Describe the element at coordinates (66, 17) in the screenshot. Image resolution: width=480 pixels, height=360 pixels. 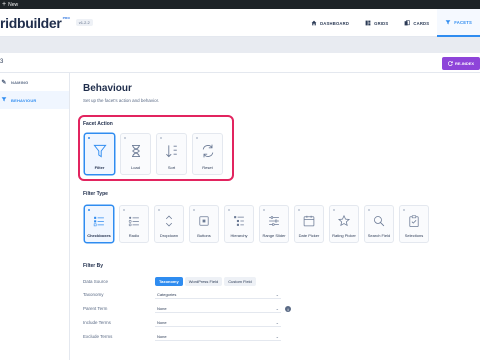
I see `pro-badge: ᴘʀᴏ` at that location.